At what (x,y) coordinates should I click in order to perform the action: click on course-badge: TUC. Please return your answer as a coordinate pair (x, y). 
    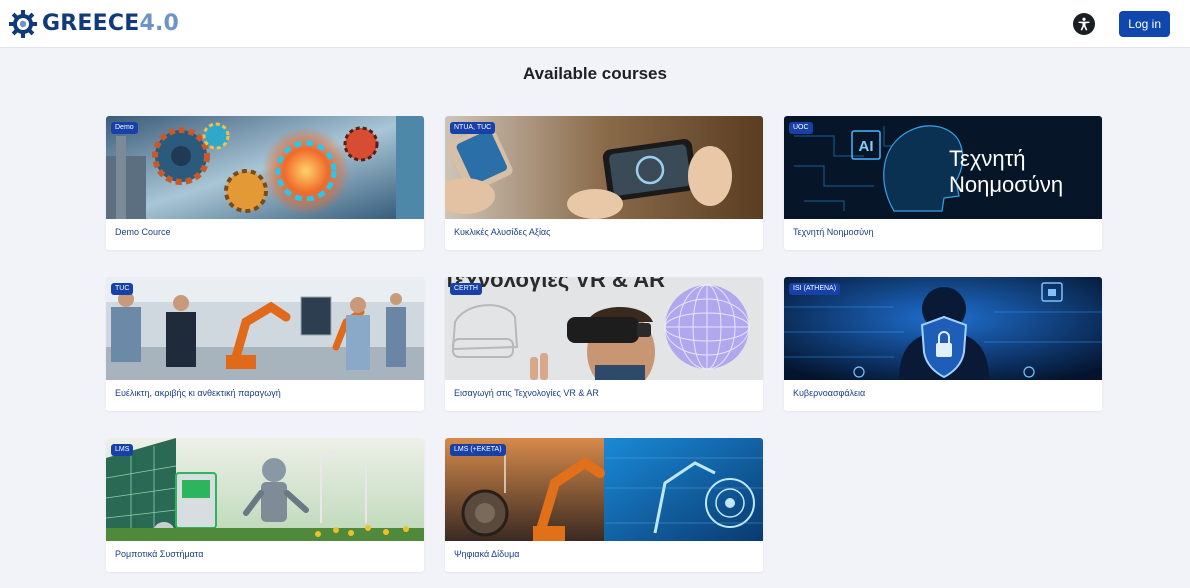
    Looking at the image, I should click on (122, 289).